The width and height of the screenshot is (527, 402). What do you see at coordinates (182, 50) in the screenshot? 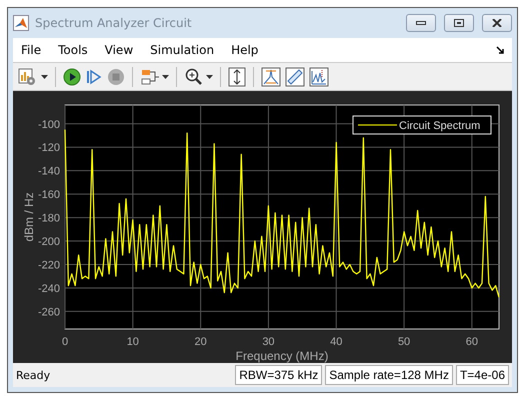
I see `menu-item: Simulation` at bounding box center [182, 50].